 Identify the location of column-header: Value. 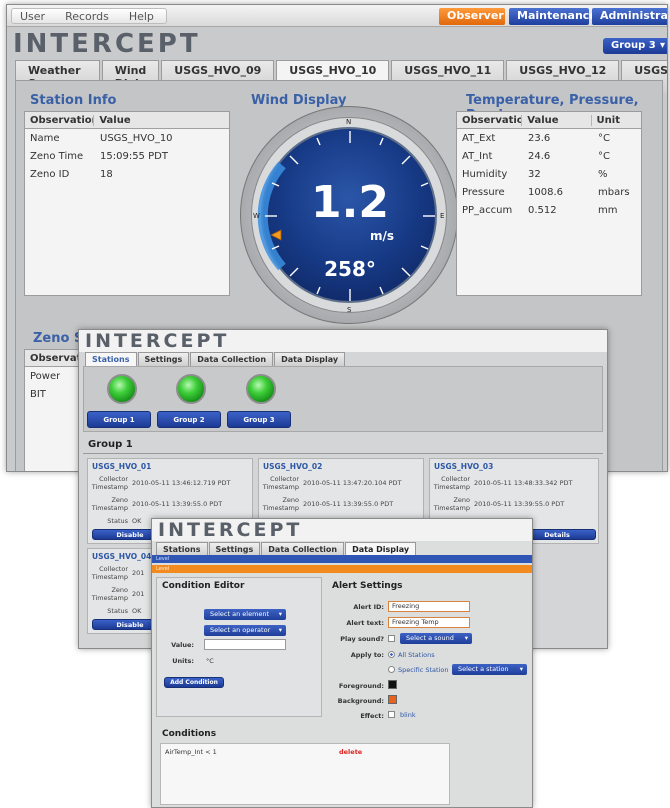
(557, 120).